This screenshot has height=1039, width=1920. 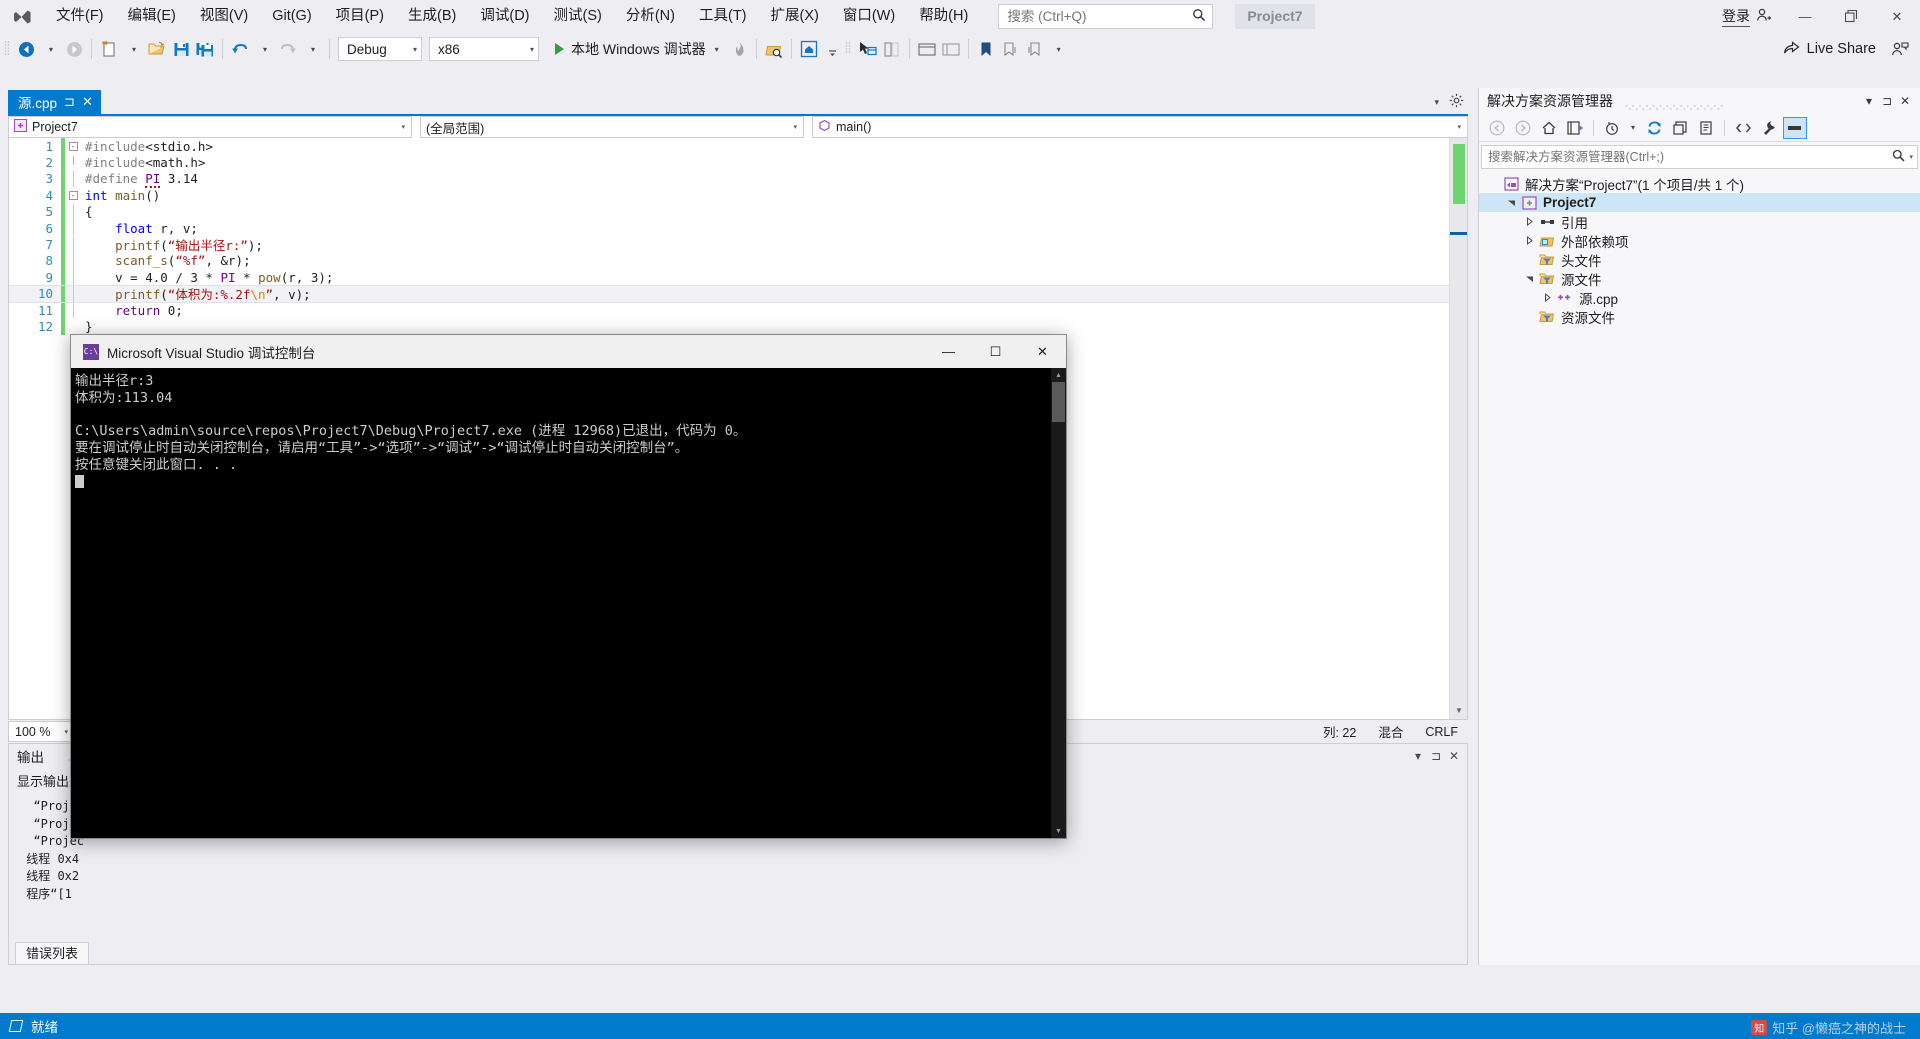 What do you see at coordinates (1869, 101) in the screenshot?
I see `solution-explorer-dropdown-icon: ▾` at bounding box center [1869, 101].